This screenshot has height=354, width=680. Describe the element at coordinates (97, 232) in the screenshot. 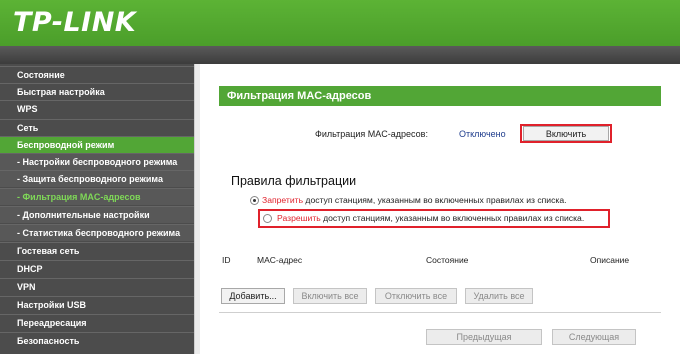

I see `sidebar-item-wireless-statistics: - Статистика беспроводного режима` at that location.